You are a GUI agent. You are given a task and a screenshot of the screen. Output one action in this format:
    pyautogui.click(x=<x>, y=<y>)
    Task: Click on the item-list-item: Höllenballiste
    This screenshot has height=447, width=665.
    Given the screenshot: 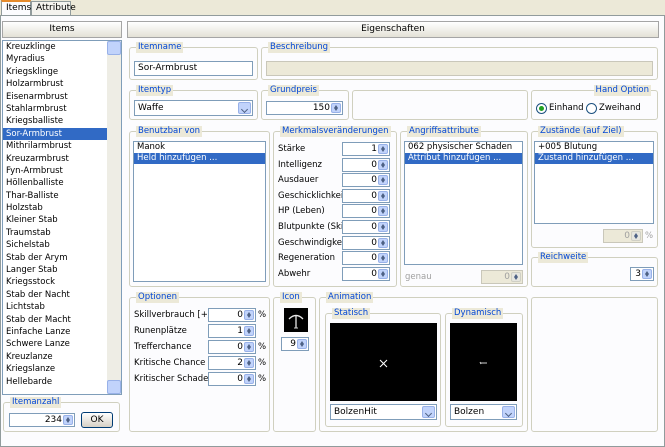 What is the action you would take?
    pyautogui.click(x=62, y=183)
    